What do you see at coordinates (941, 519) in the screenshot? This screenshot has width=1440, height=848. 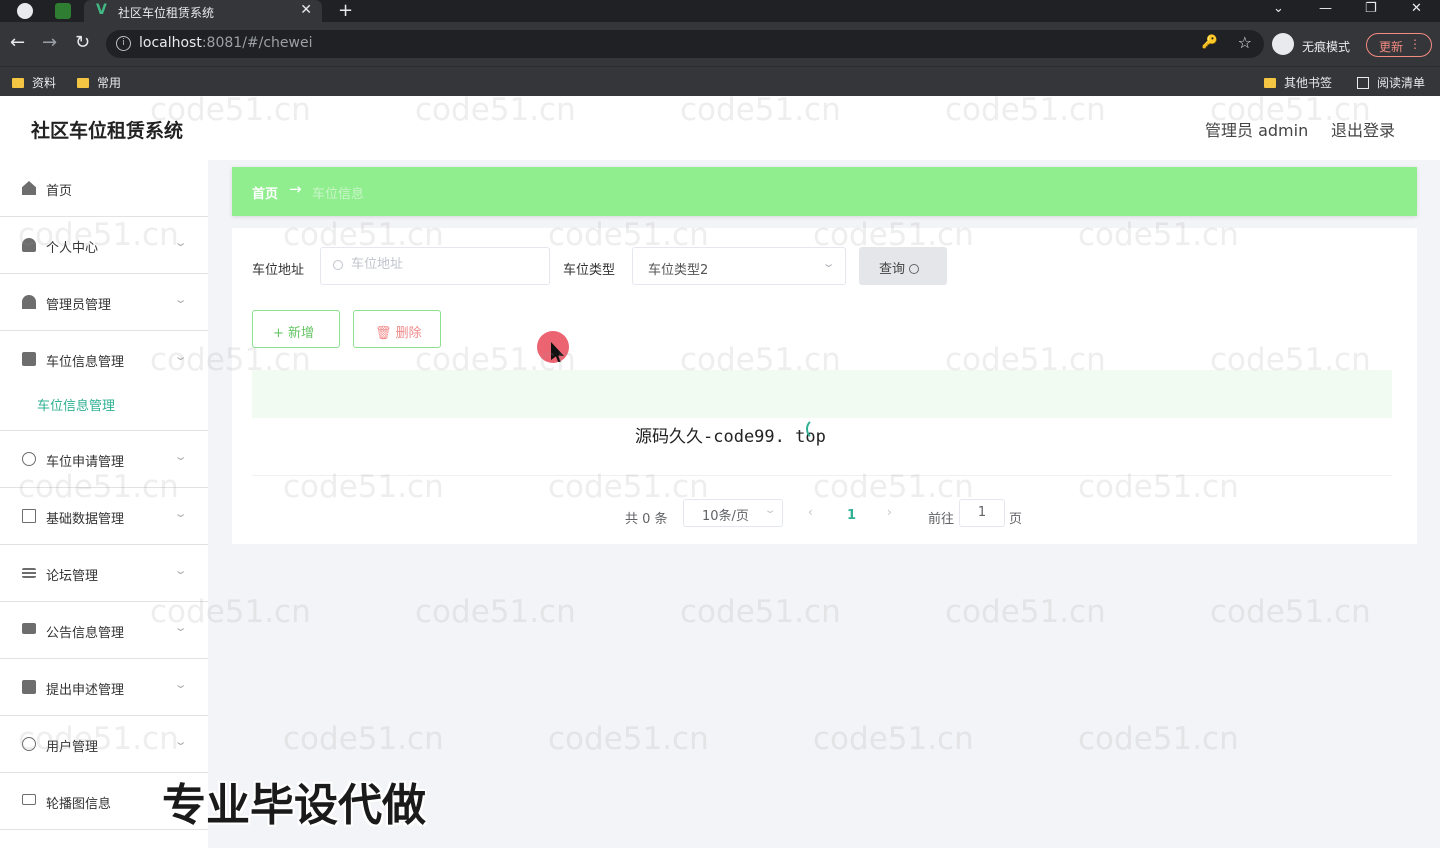 I see `goto-label: 前往` at bounding box center [941, 519].